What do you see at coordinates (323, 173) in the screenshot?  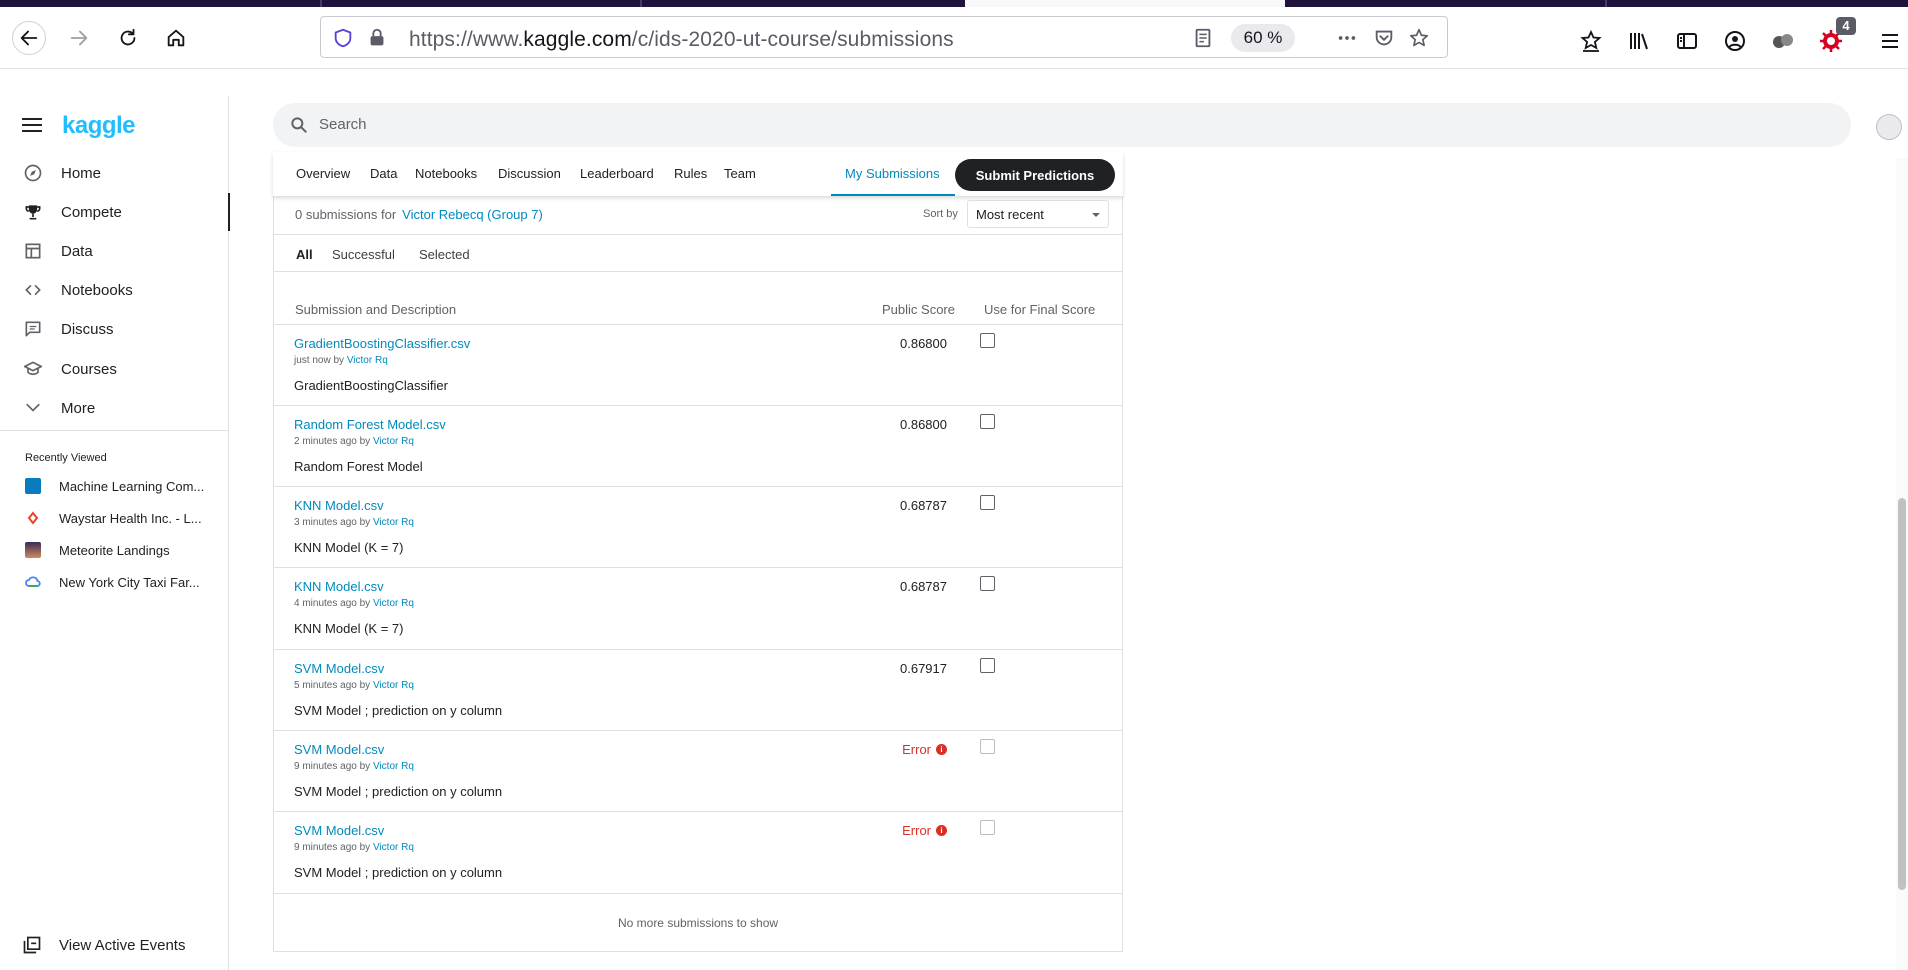 I see `tab-overview: Overview` at bounding box center [323, 173].